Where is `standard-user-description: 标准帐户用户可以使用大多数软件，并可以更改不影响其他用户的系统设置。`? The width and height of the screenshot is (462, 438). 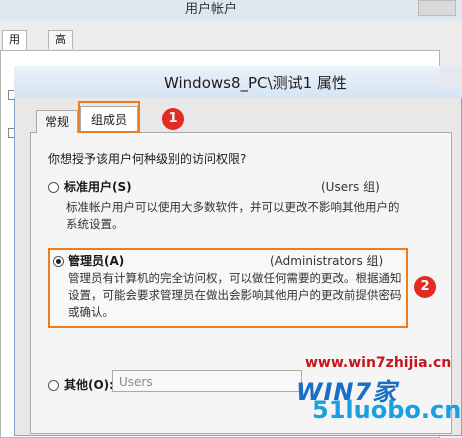
standard-user-description: 标准帐户用户可以使用大多数软件，并可以更改不影响其他用户的系统设置。 is located at coordinates (233, 215).